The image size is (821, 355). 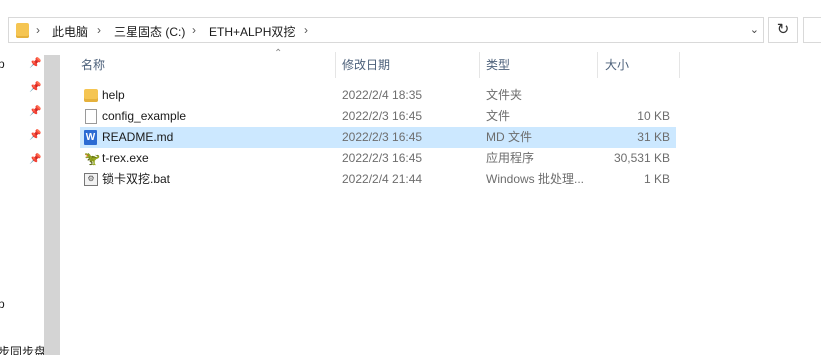 What do you see at coordinates (136, 179) in the screenshot?
I see `file-name: 锁卡双挖.bat` at bounding box center [136, 179].